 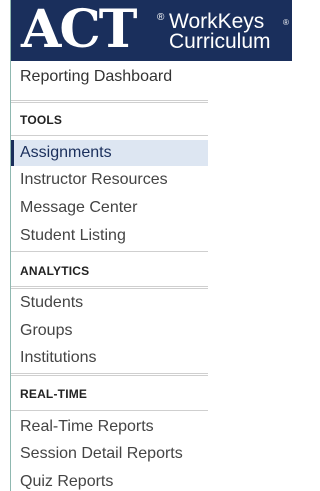 What do you see at coordinates (109, 236) in the screenshot?
I see `nav-item-student-listing: Student Listing` at bounding box center [109, 236].